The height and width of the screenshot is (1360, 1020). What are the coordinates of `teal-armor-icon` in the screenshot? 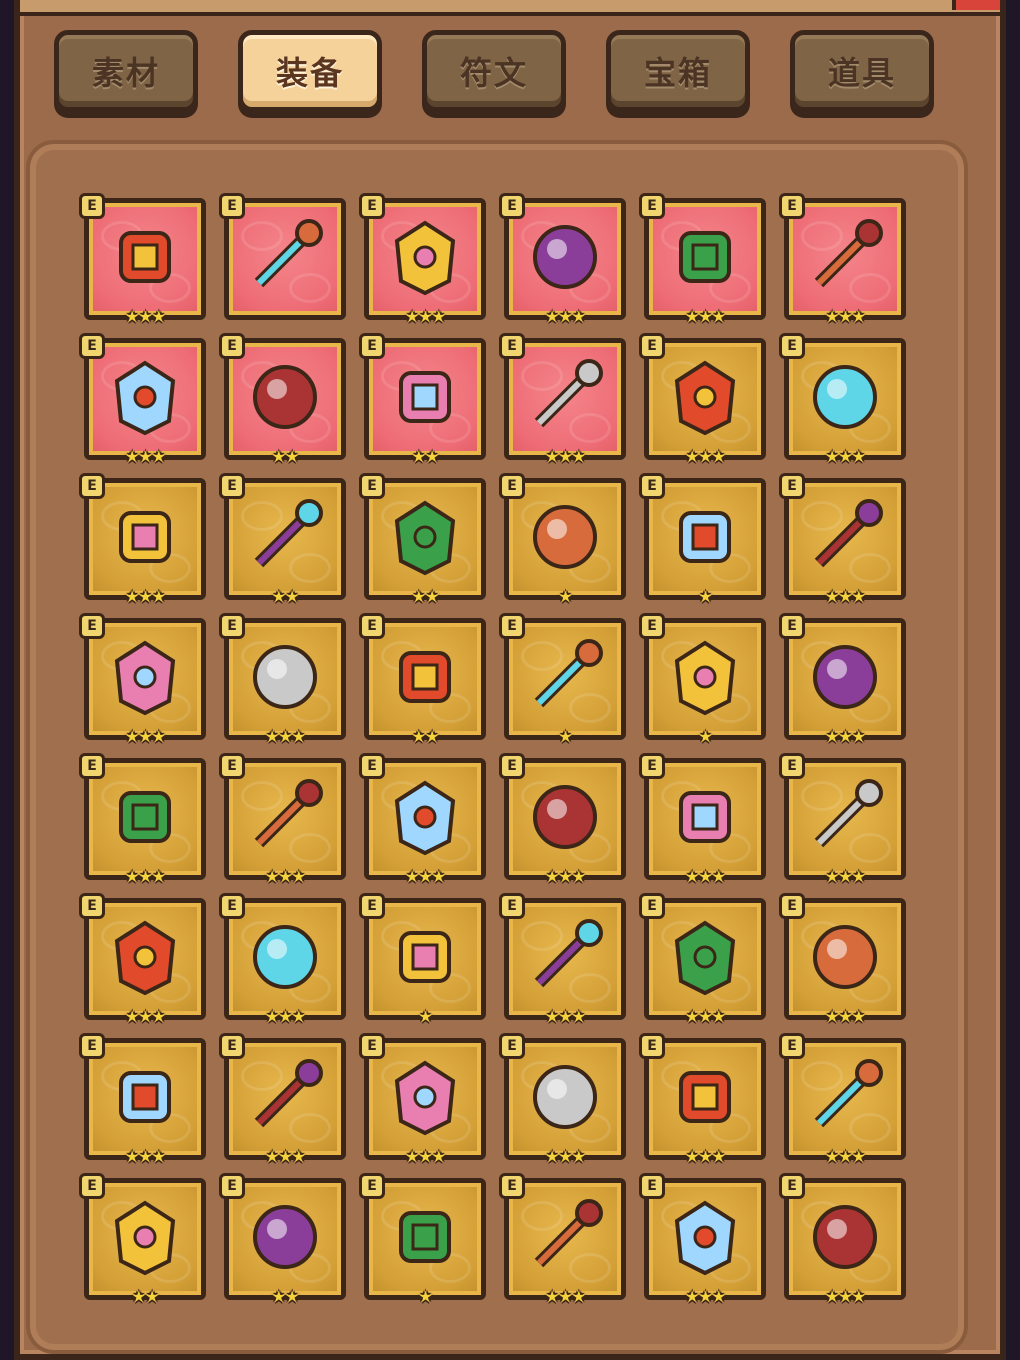 It's located at (288, 1093).